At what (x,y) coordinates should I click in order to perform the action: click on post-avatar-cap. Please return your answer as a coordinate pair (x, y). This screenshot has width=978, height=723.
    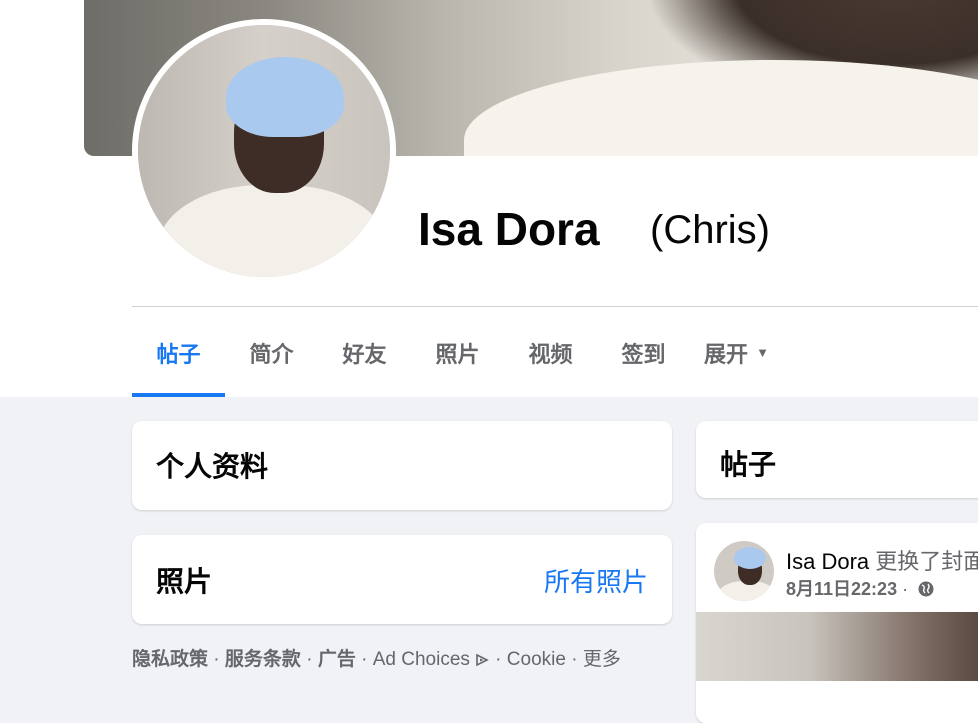
    Looking at the image, I should click on (750, 558).